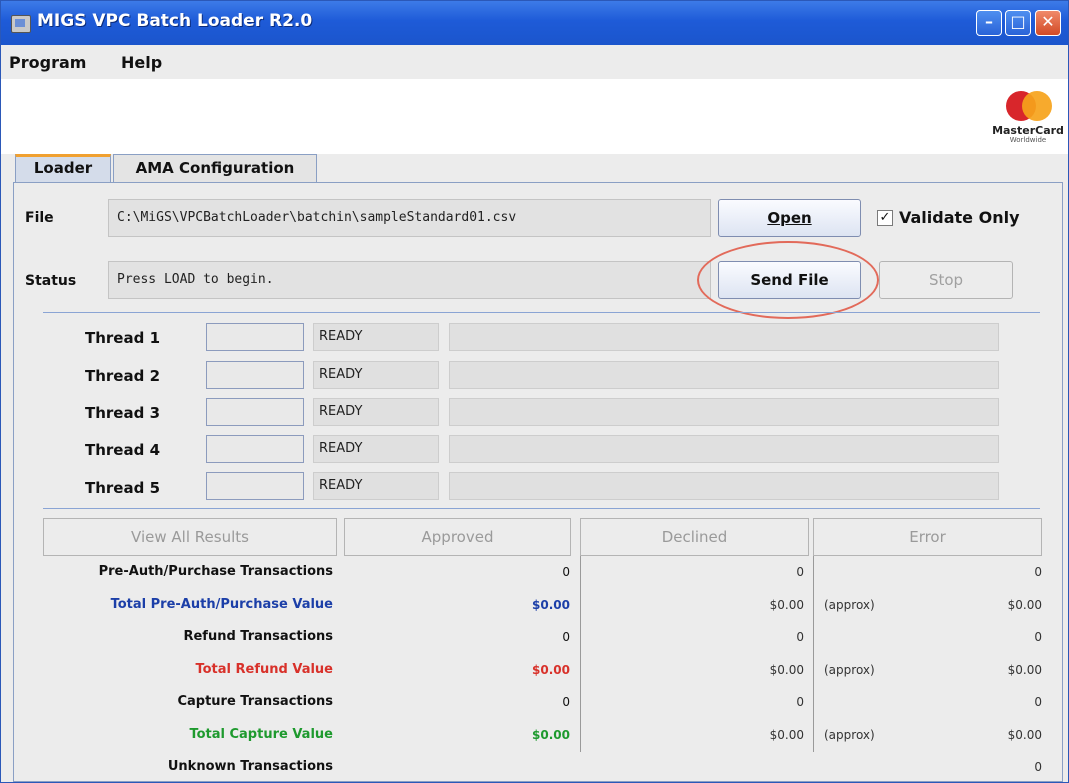 Image resolution: width=1069 pixels, height=783 pixels. I want to click on thread-4-count, so click(255, 449).